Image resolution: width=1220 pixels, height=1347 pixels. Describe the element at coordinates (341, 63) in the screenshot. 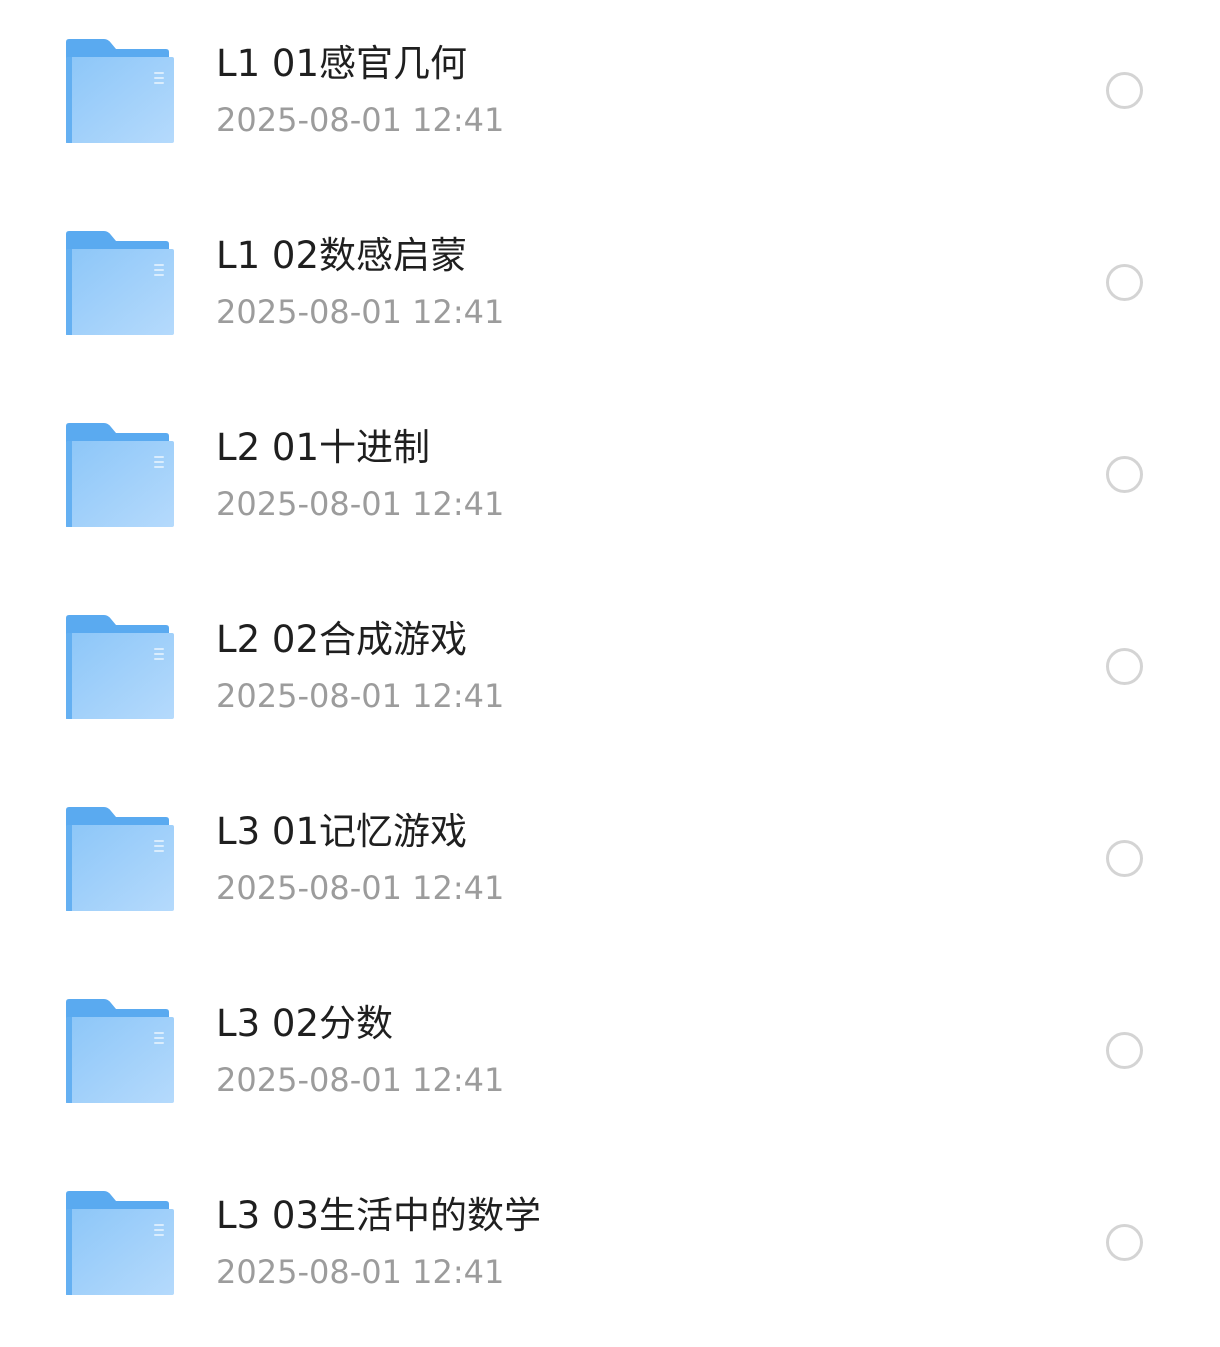

I see `folder-name: L1 01感官几何` at that location.